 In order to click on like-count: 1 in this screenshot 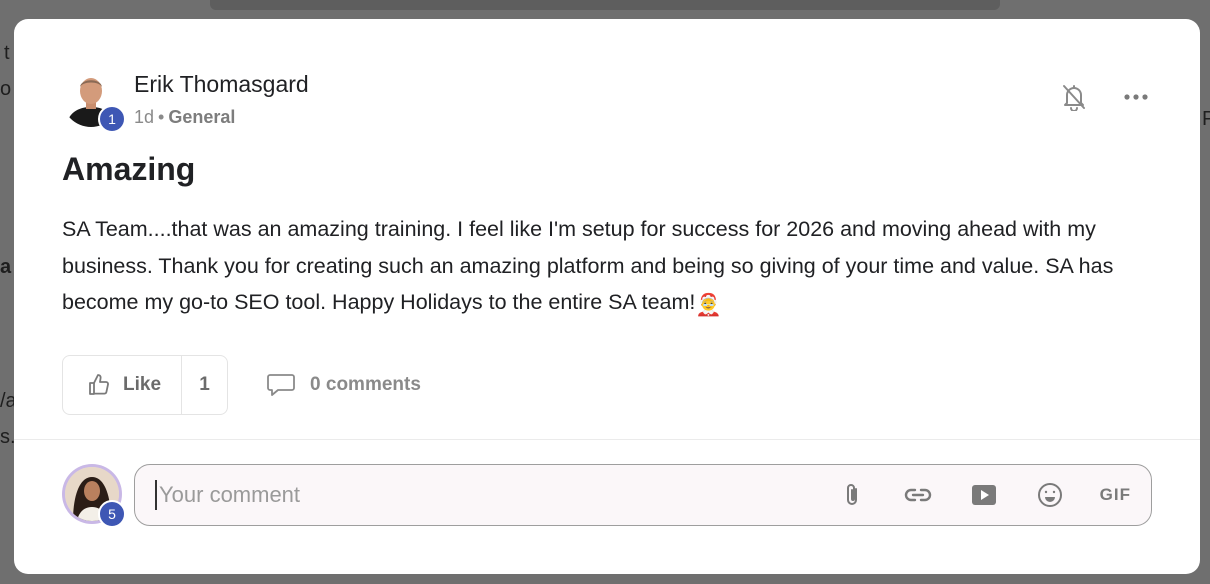, I will do `click(204, 385)`.